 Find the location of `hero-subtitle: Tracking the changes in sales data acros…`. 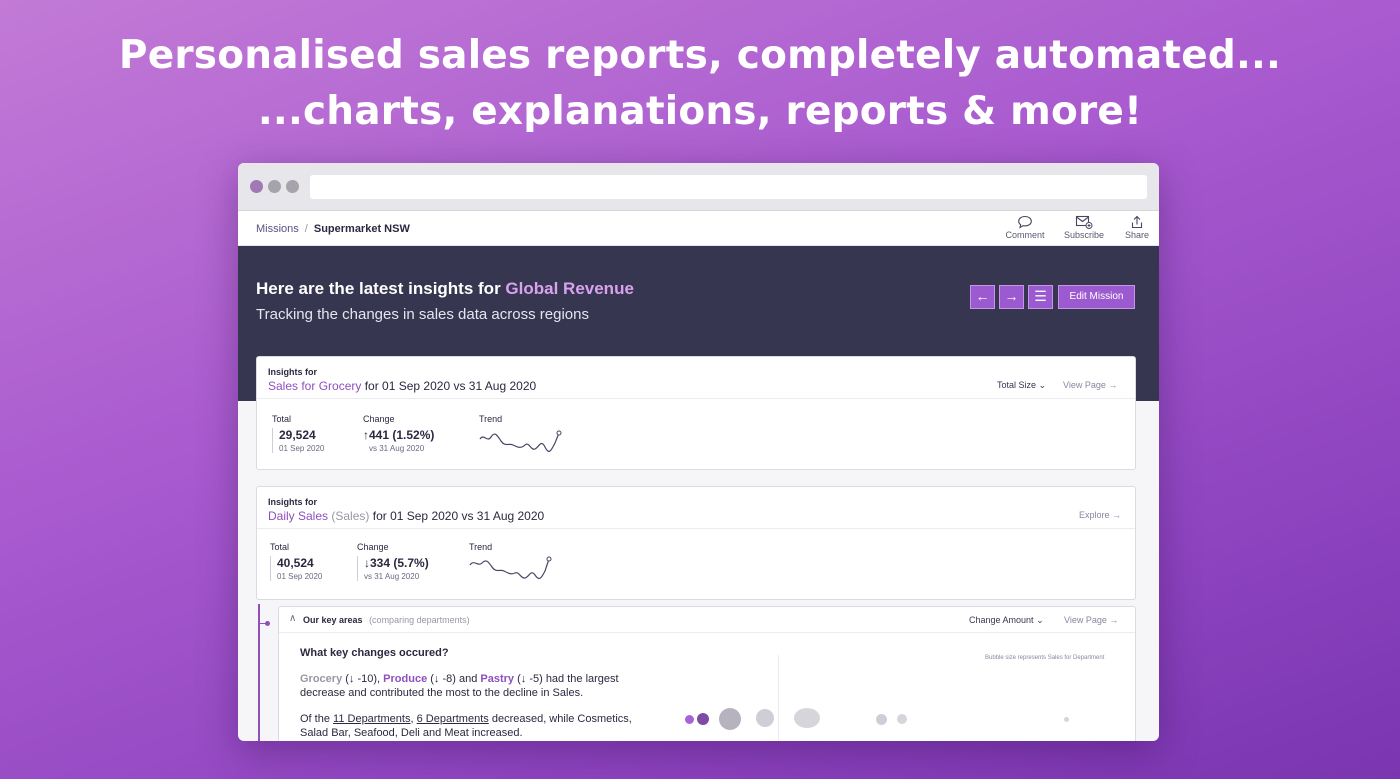

hero-subtitle: Tracking the changes in sales data acros… is located at coordinates (422, 314).